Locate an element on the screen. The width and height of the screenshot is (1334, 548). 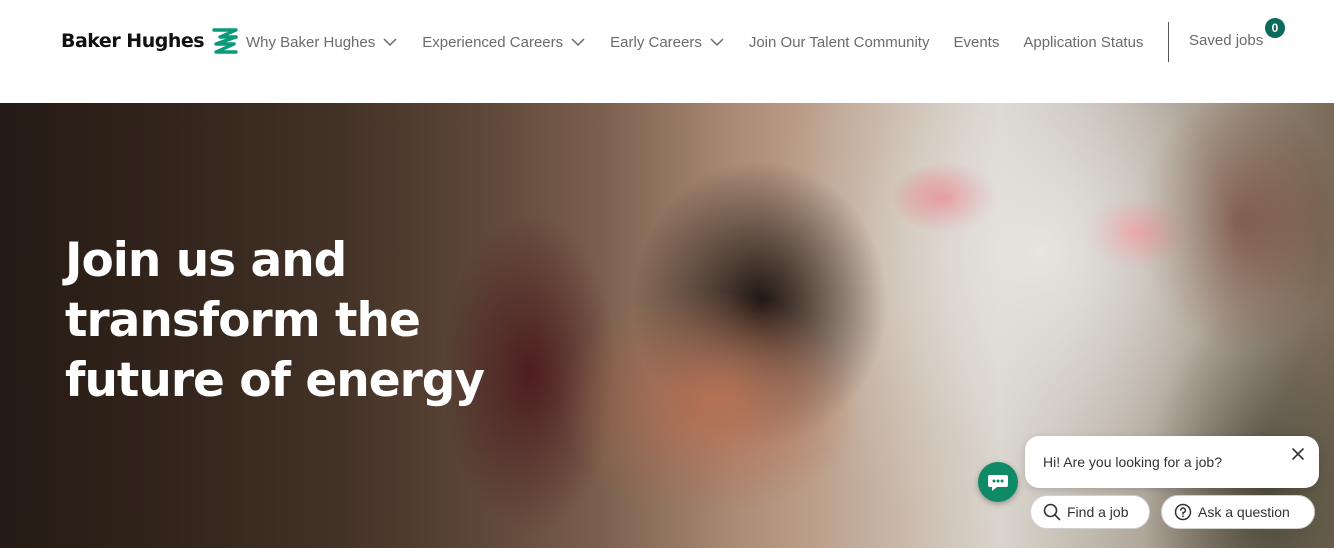
help-circle-icon is located at coordinates (1183, 512).